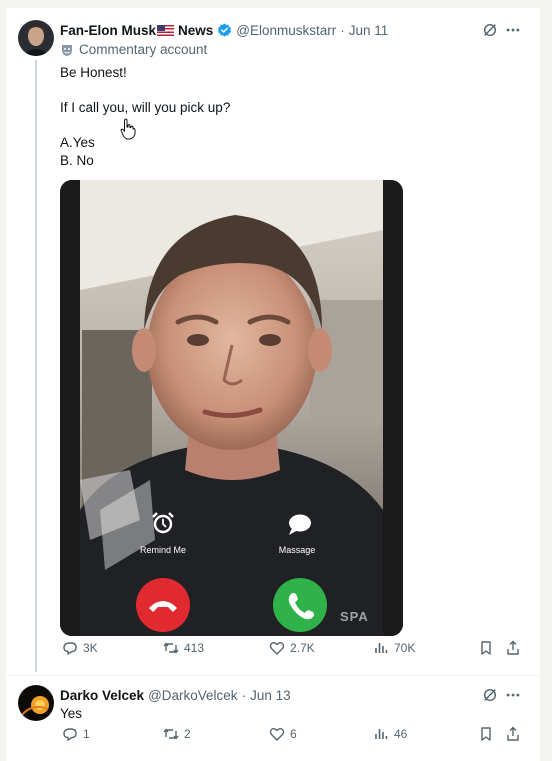 The image size is (552, 761). I want to click on like-count: 2.7K, so click(302, 648).